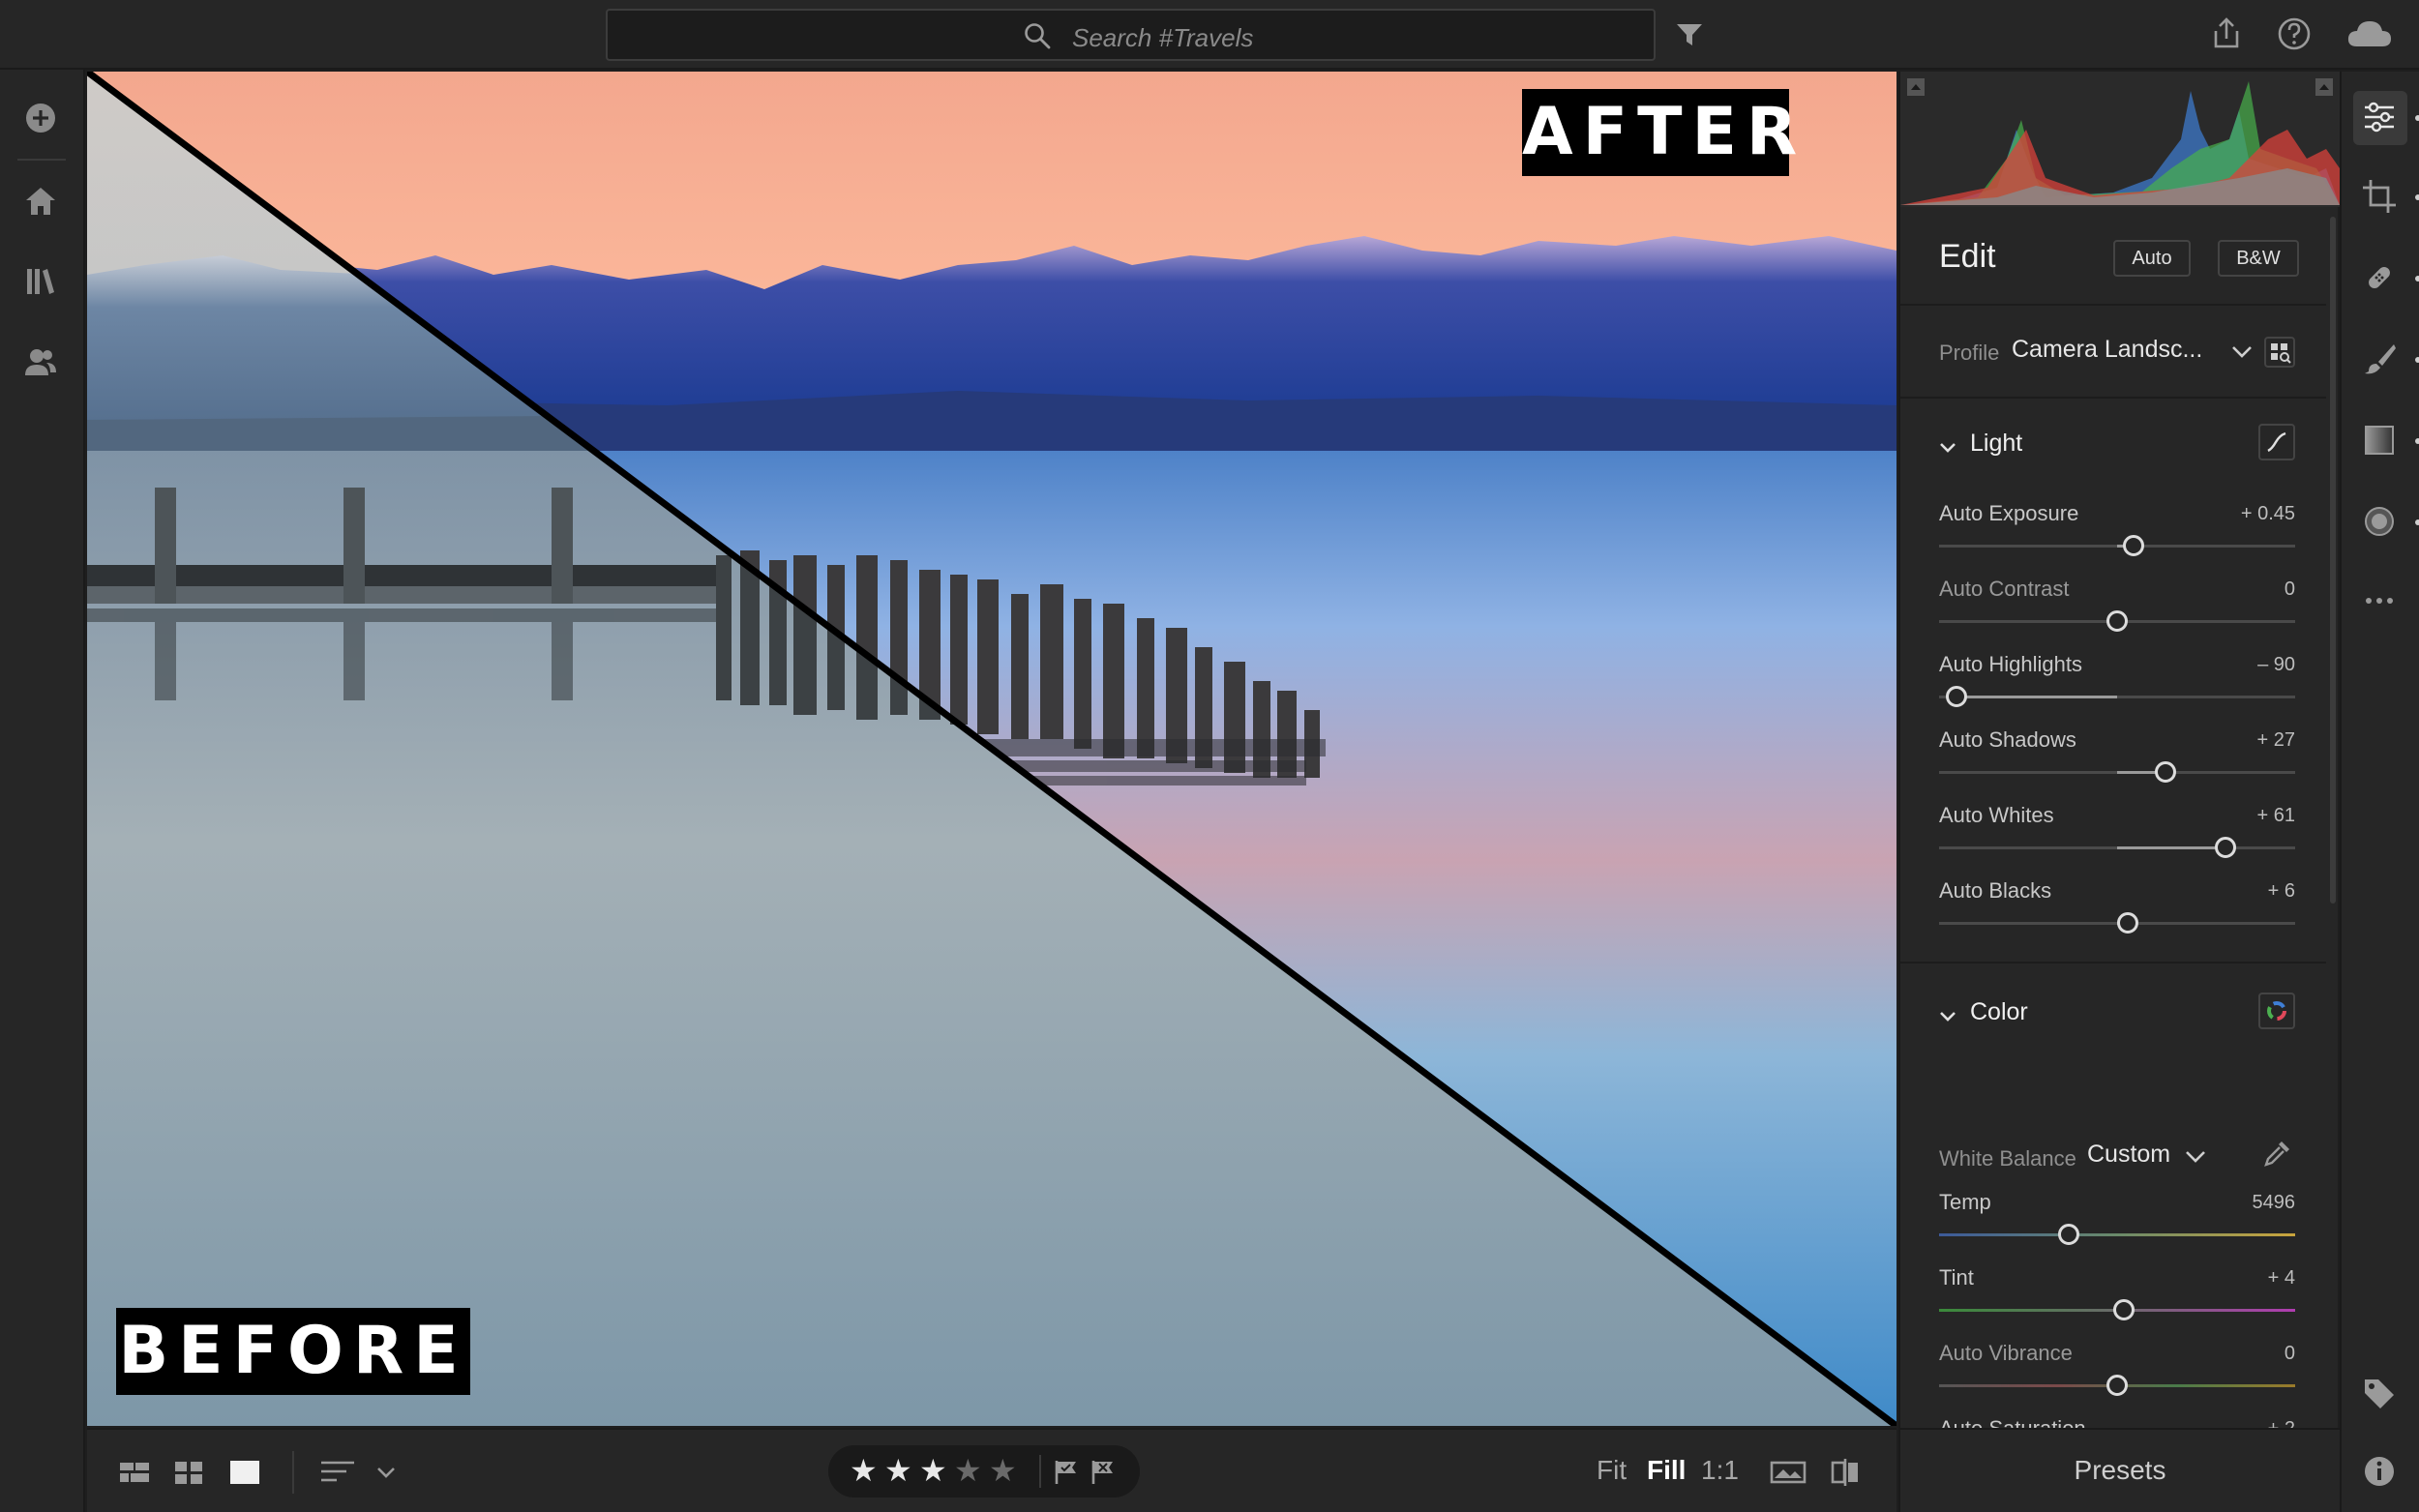  I want to click on panel-scrollbar, so click(2333, 560).